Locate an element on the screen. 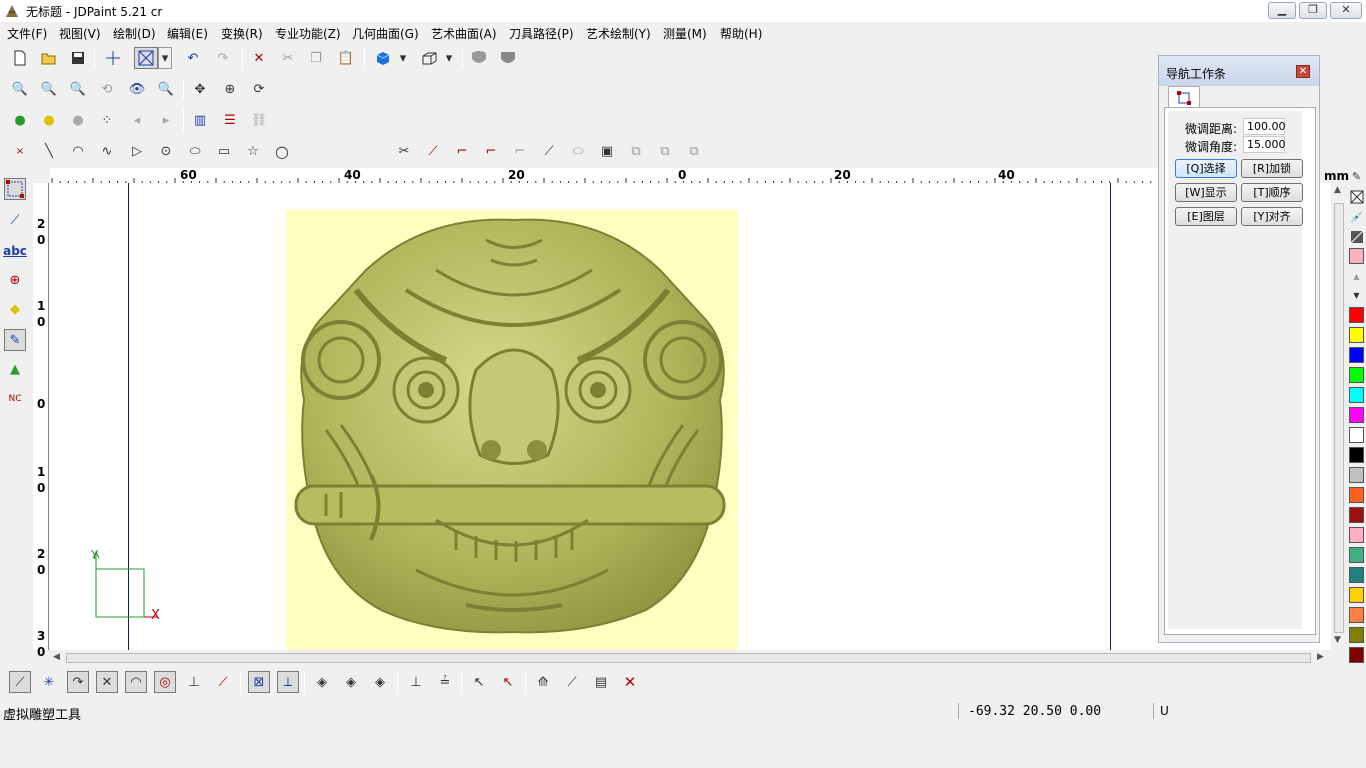  layers-icon: ▥ is located at coordinates (200, 120).